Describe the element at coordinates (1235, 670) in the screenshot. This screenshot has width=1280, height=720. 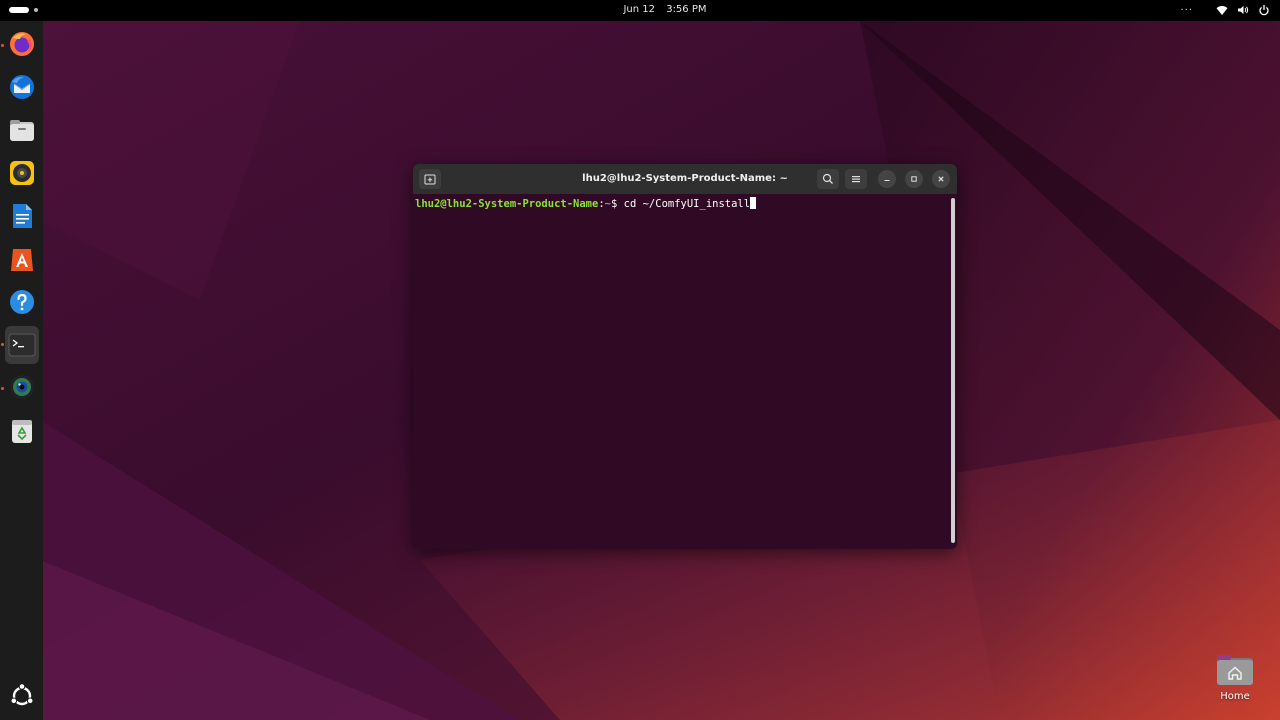
I see `home-folder-icon` at that location.